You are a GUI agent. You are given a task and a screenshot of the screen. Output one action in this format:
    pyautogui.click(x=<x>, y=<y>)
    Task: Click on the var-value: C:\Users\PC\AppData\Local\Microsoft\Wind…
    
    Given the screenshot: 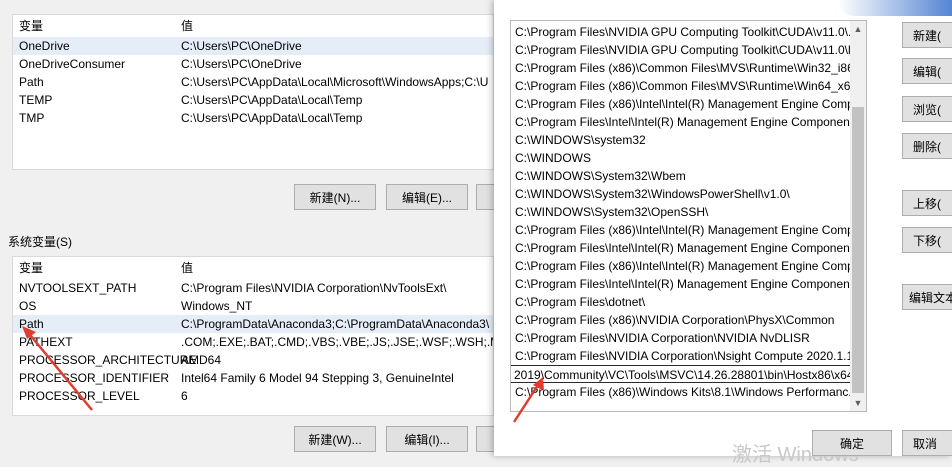 What is the action you would take?
    pyautogui.click(x=335, y=82)
    